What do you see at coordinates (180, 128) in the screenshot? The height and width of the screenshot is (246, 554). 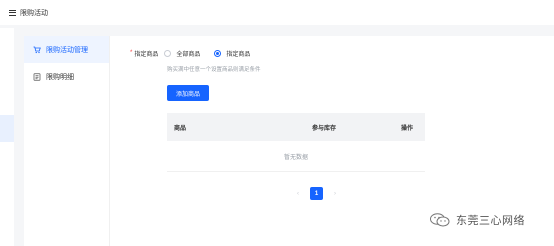 I see `column-header-goods: 商品` at bounding box center [180, 128].